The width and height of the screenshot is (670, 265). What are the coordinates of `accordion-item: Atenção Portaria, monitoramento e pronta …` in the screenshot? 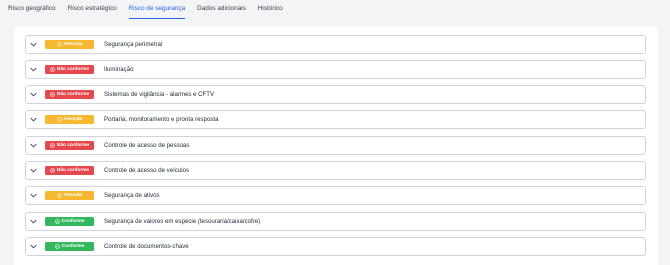 It's located at (335, 119).